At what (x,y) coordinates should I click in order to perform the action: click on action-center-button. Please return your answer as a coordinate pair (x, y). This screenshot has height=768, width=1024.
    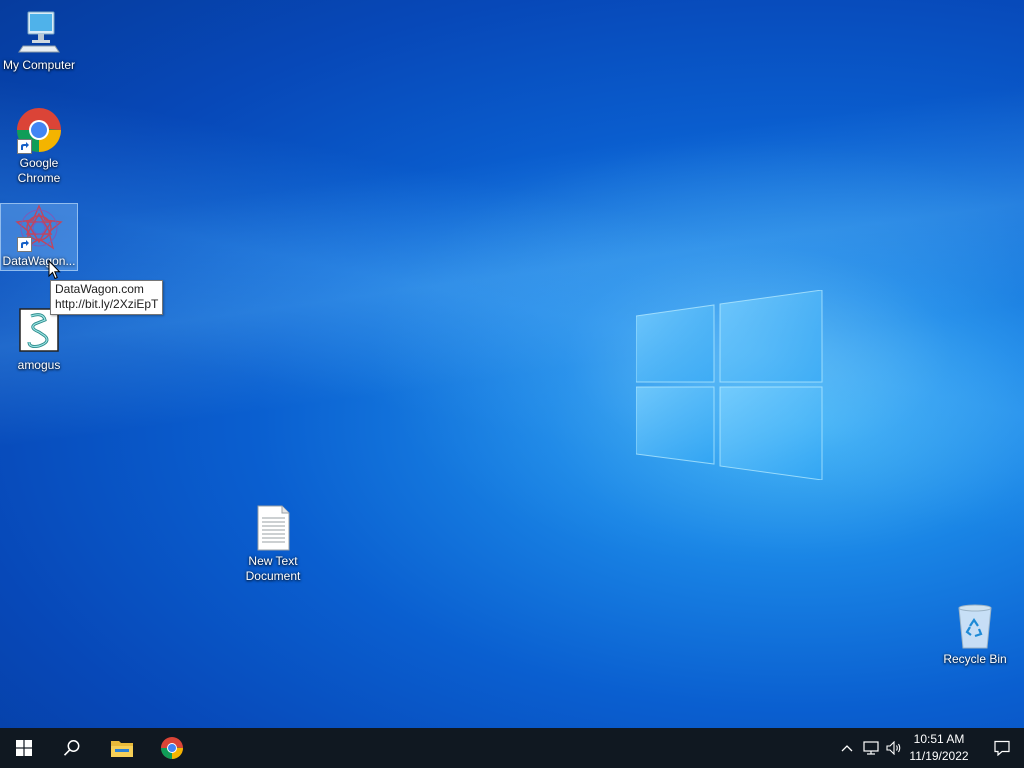
    Looking at the image, I should click on (1002, 748).